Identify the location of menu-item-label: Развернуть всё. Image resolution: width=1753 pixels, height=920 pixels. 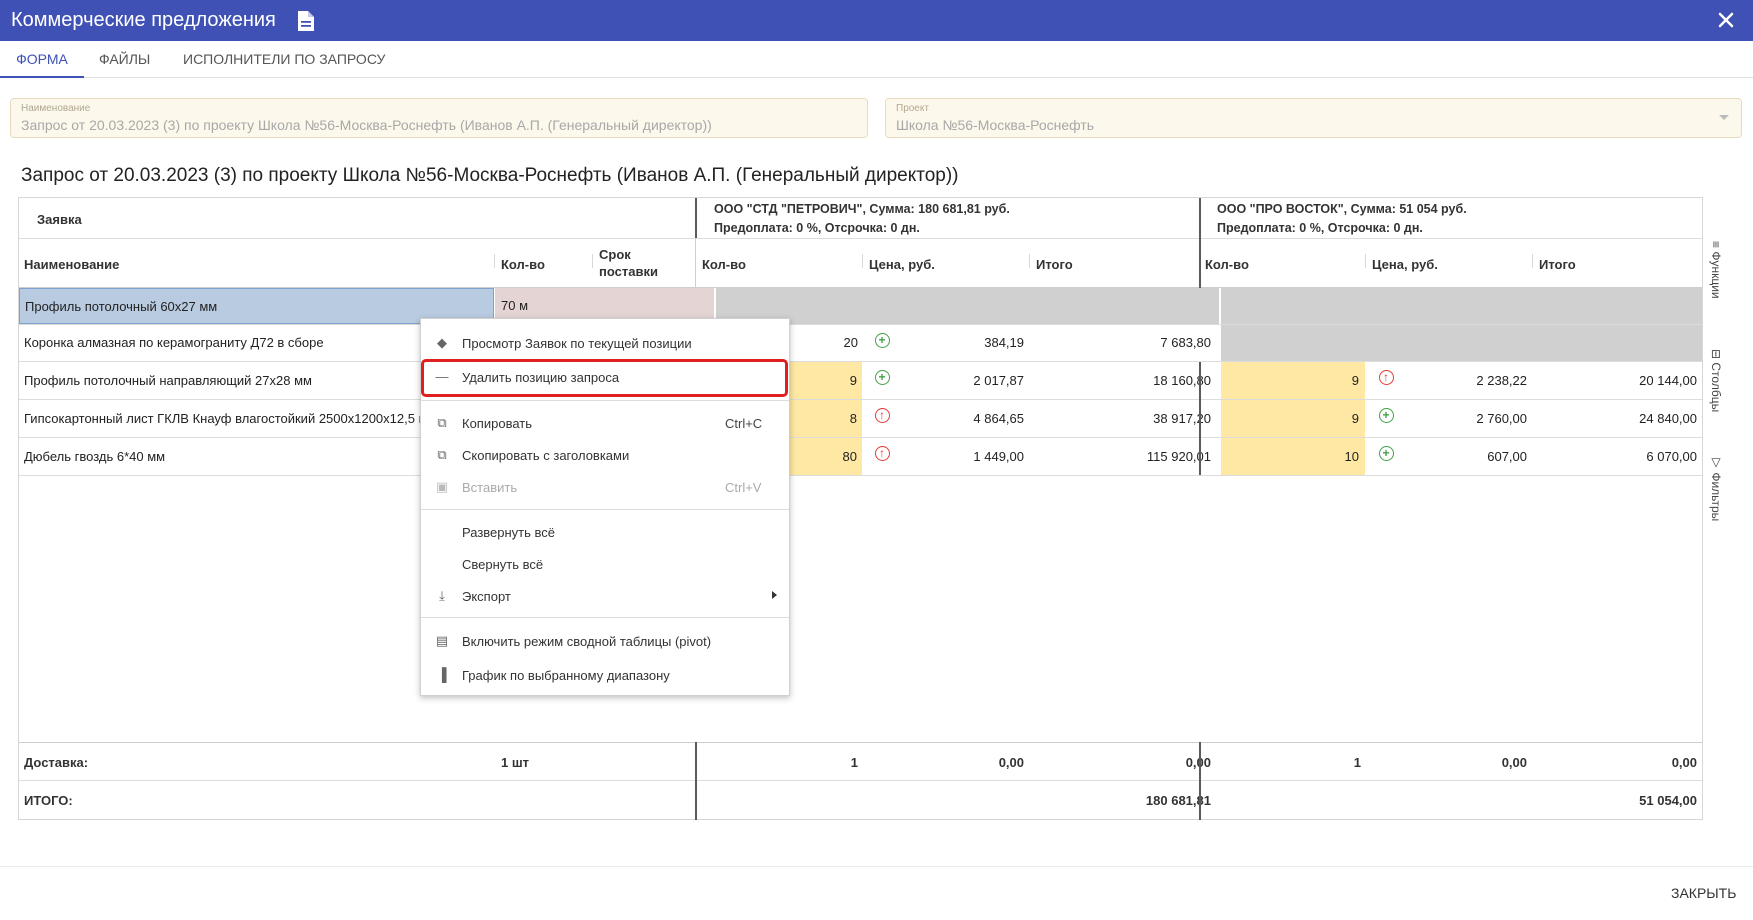
(509, 532).